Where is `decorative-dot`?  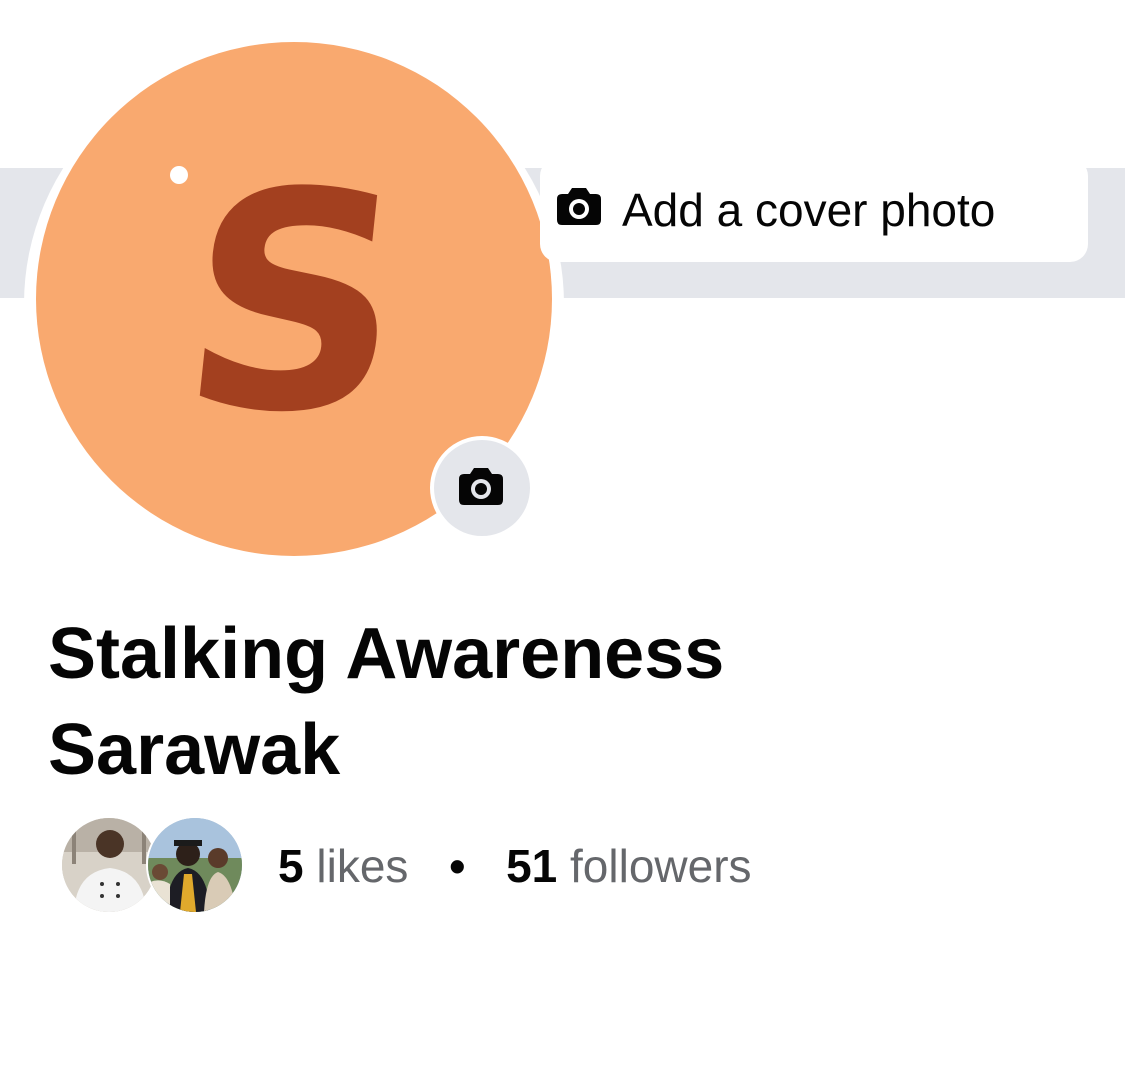
decorative-dot is located at coordinates (179, 175).